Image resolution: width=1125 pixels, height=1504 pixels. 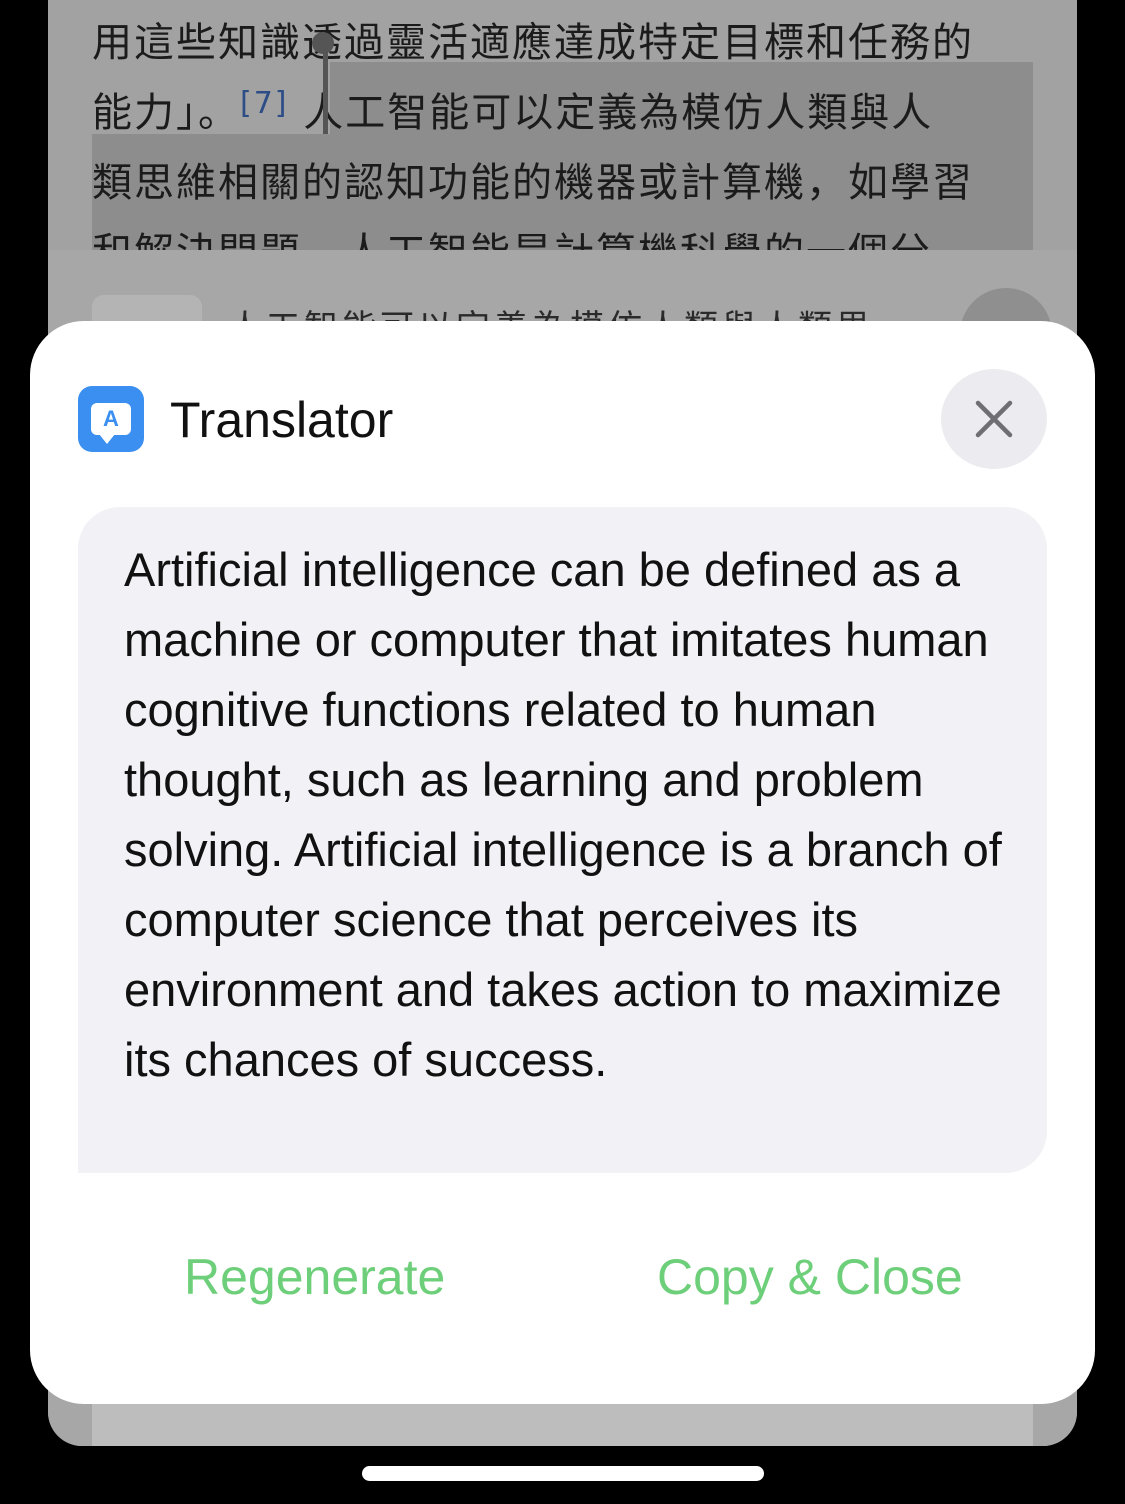 I want to click on copy-close-button: Copy & Close, so click(x=810, y=1277).